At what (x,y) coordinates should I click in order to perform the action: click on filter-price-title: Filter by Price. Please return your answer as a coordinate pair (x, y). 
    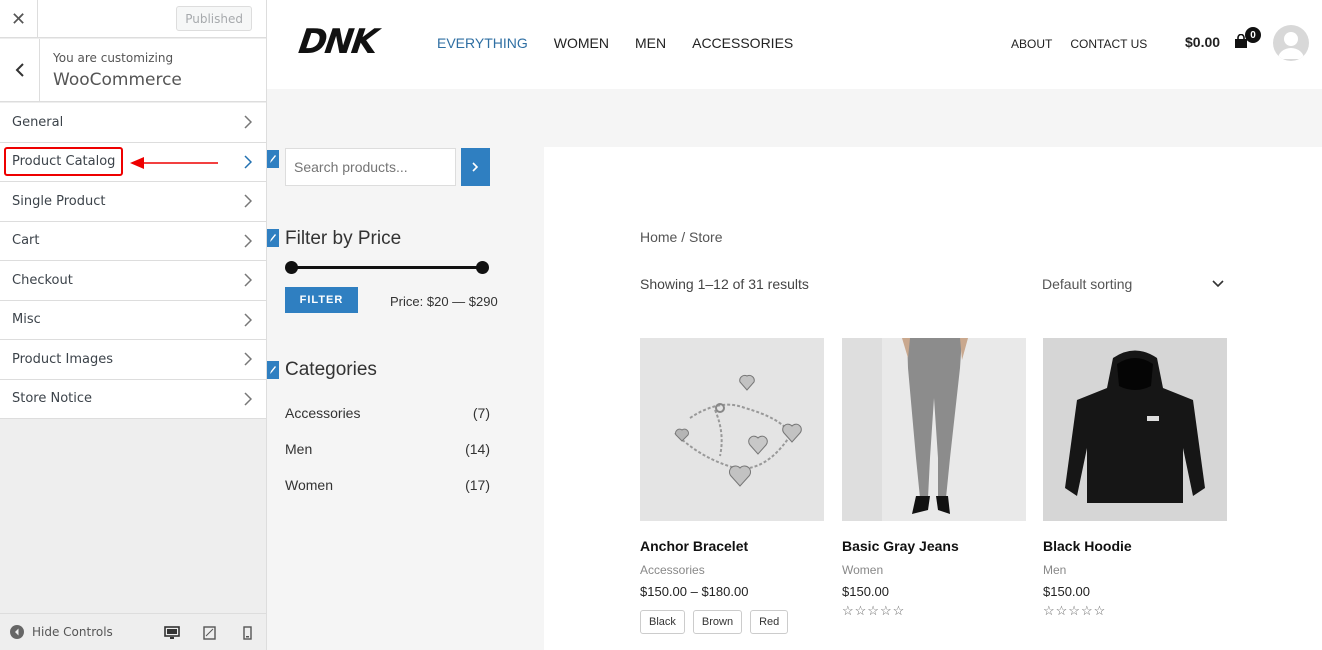
    Looking at the image, I should click on (343, 238).